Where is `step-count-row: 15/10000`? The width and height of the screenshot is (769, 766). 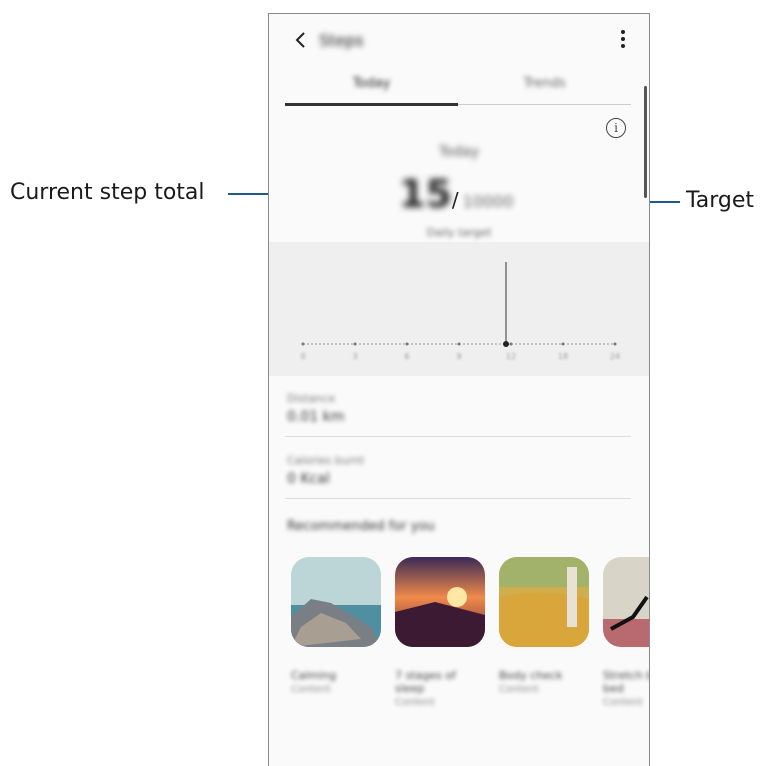 step-count-row: 15/10000 is located at coordinates (456, 194).